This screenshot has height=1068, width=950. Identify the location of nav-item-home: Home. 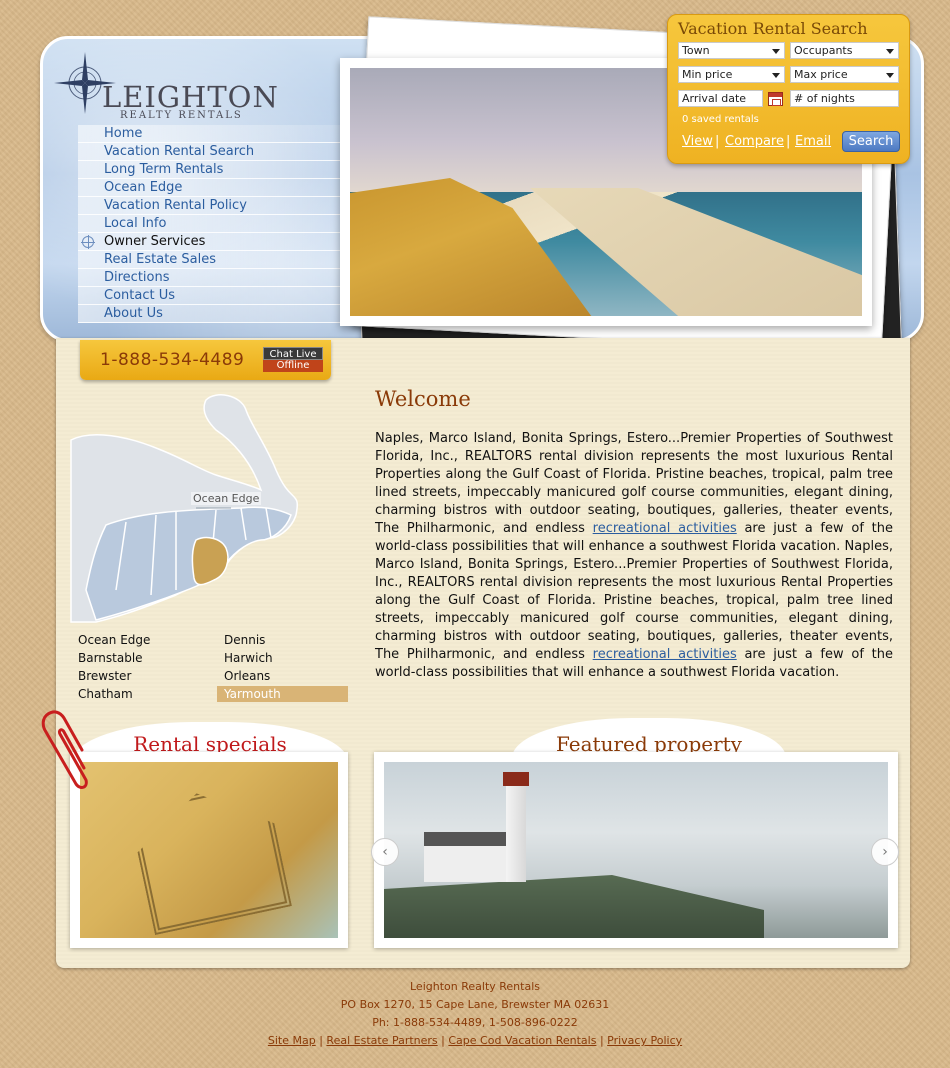
(209, 134).